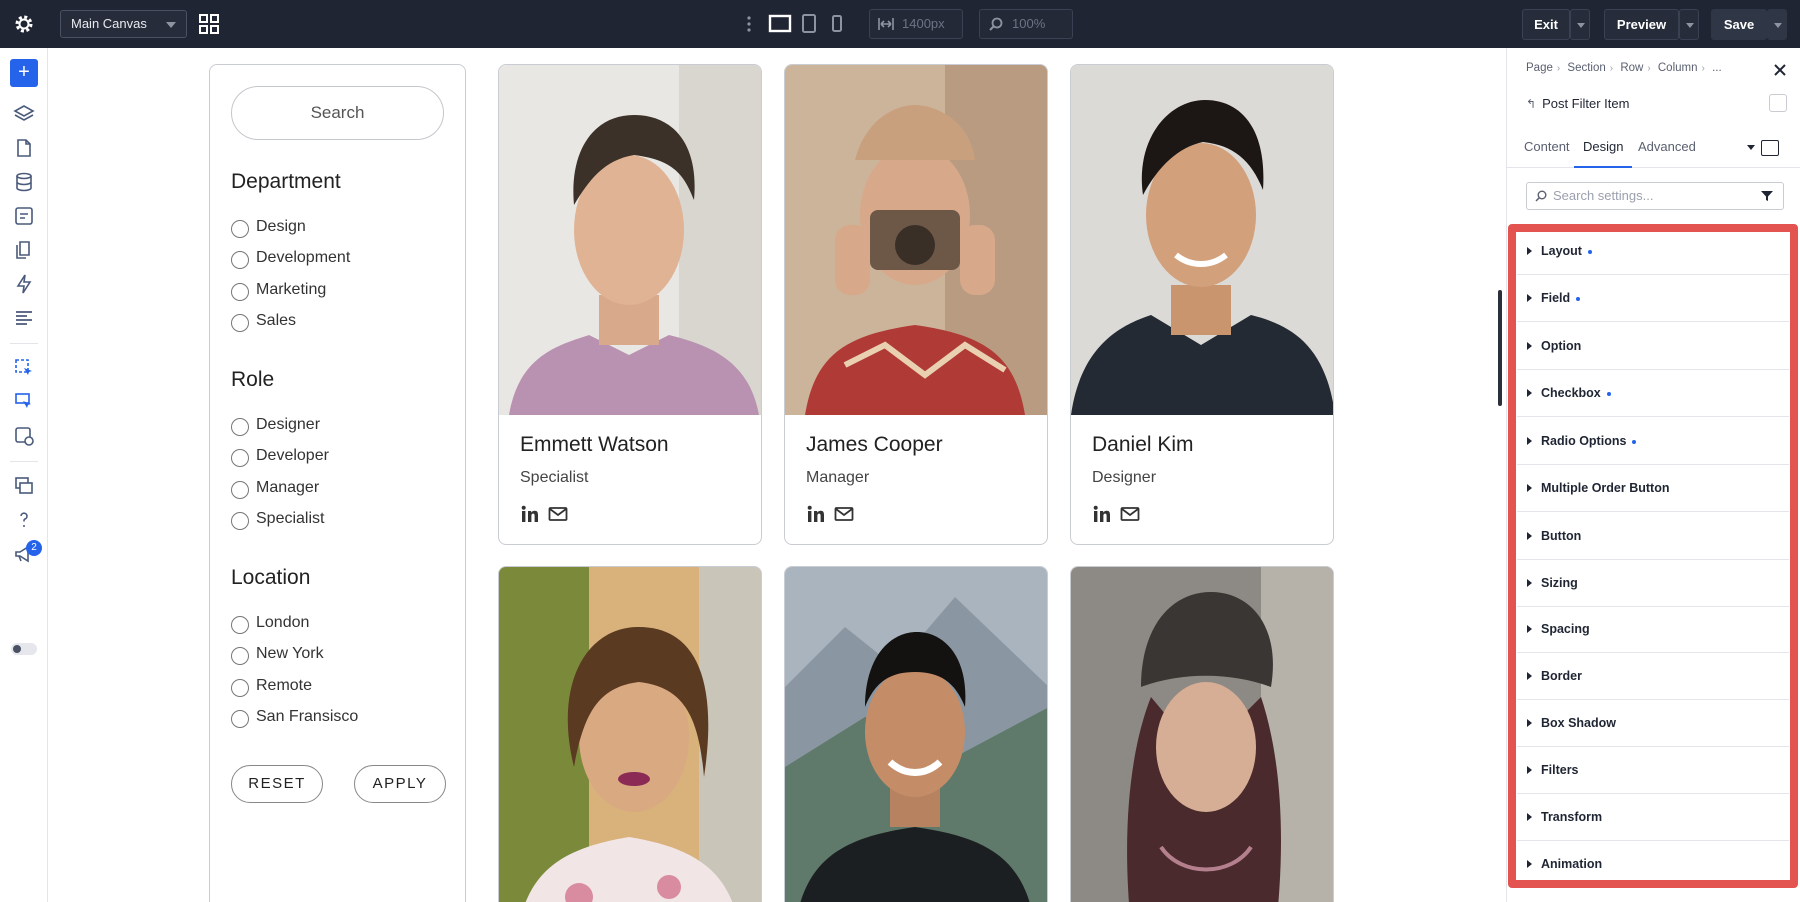  I want to click on reset-button: RESET, so click(277, 784).